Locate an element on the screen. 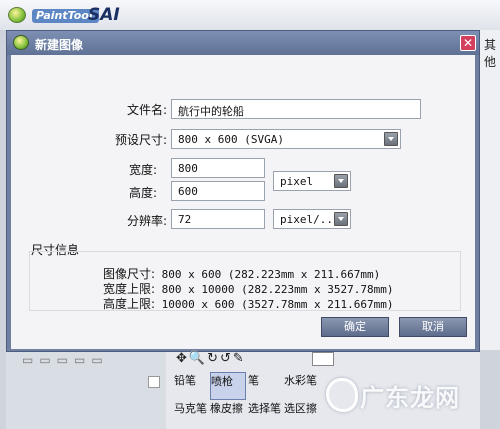  dialog-title: 新建图像 is located at coordinates (59, 45).